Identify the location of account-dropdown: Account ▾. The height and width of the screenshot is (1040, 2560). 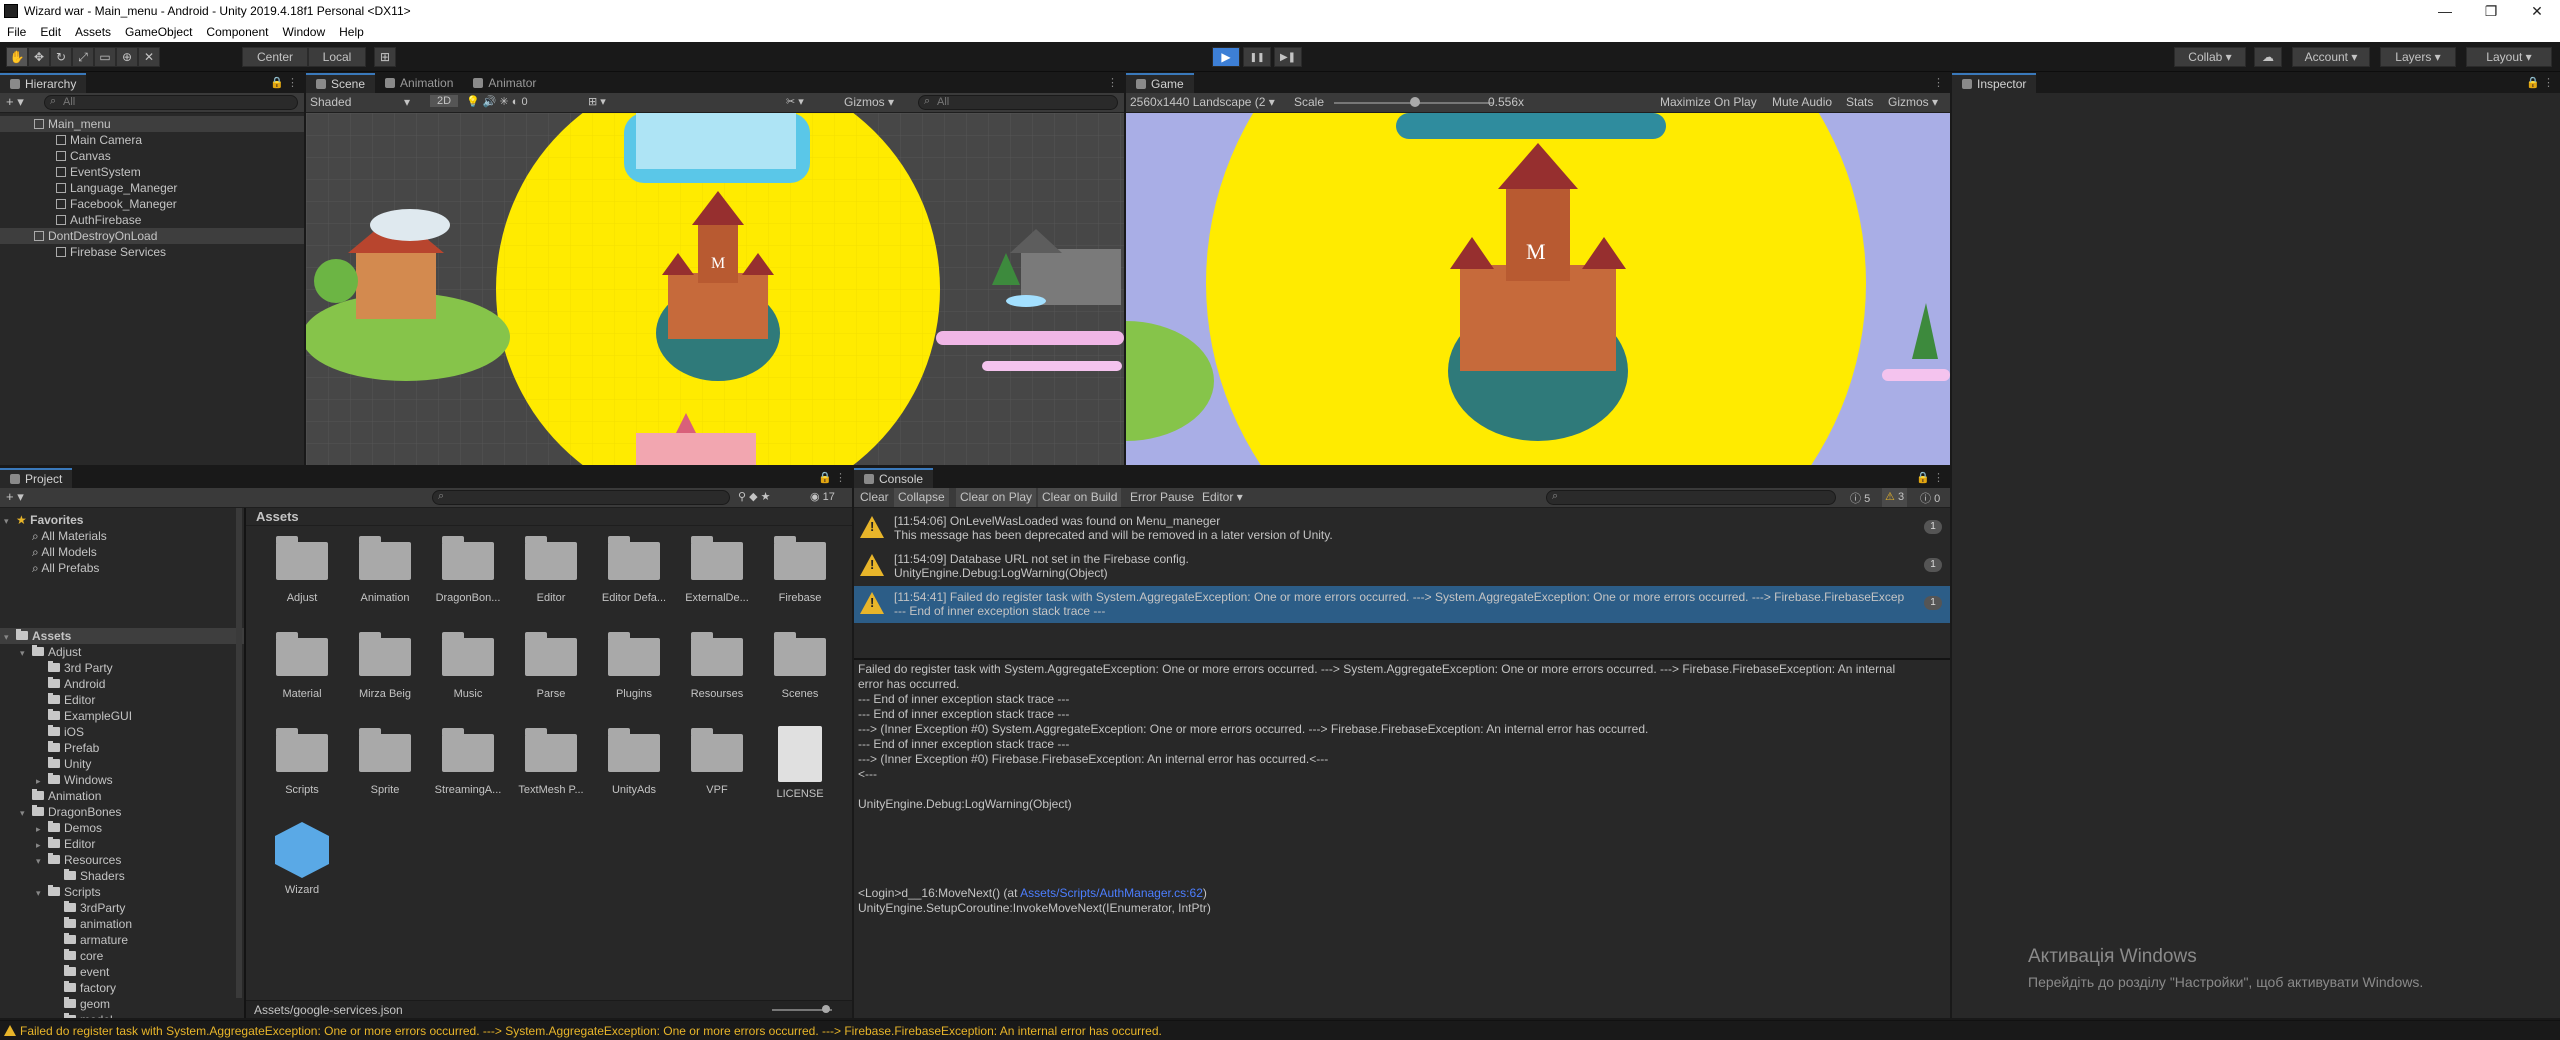
(2331, 57).